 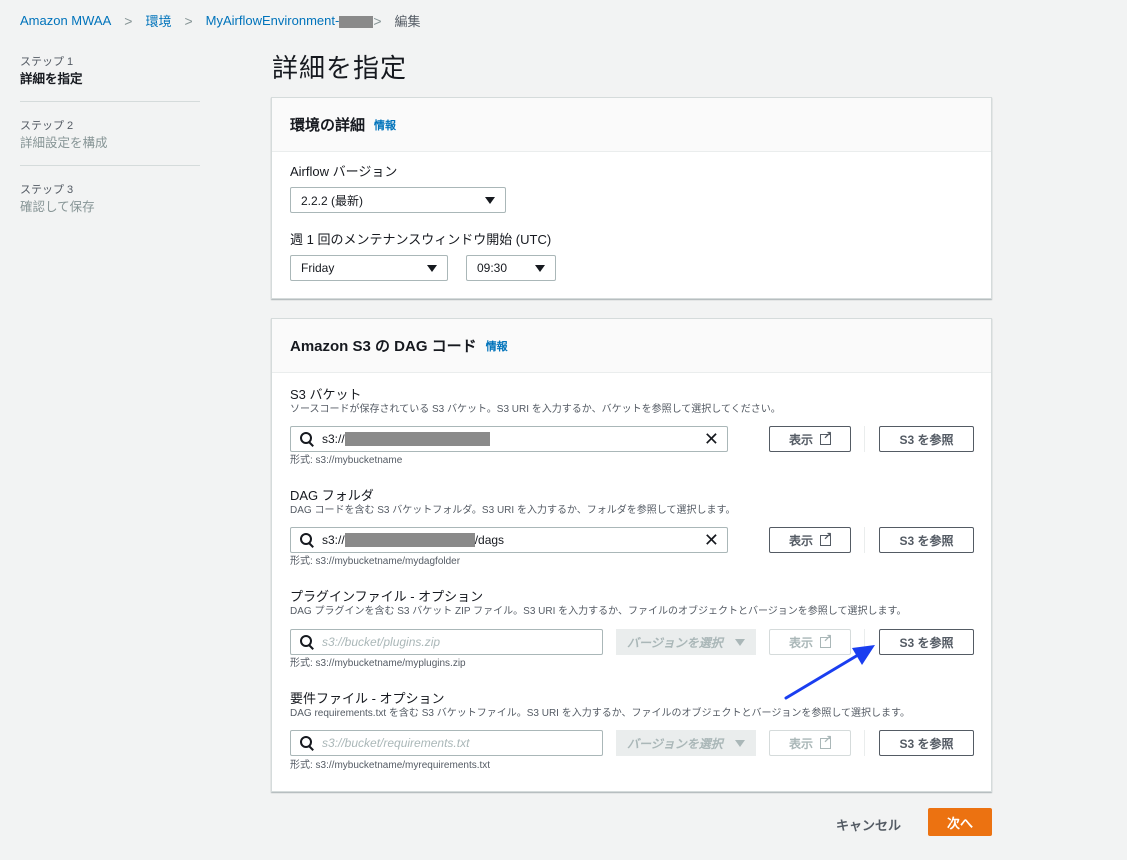 What do you see at coordinates (326, 394) in the screenshot?
I see `s3-bucket-label: S3 バケット` at bounding box center [326, 394].